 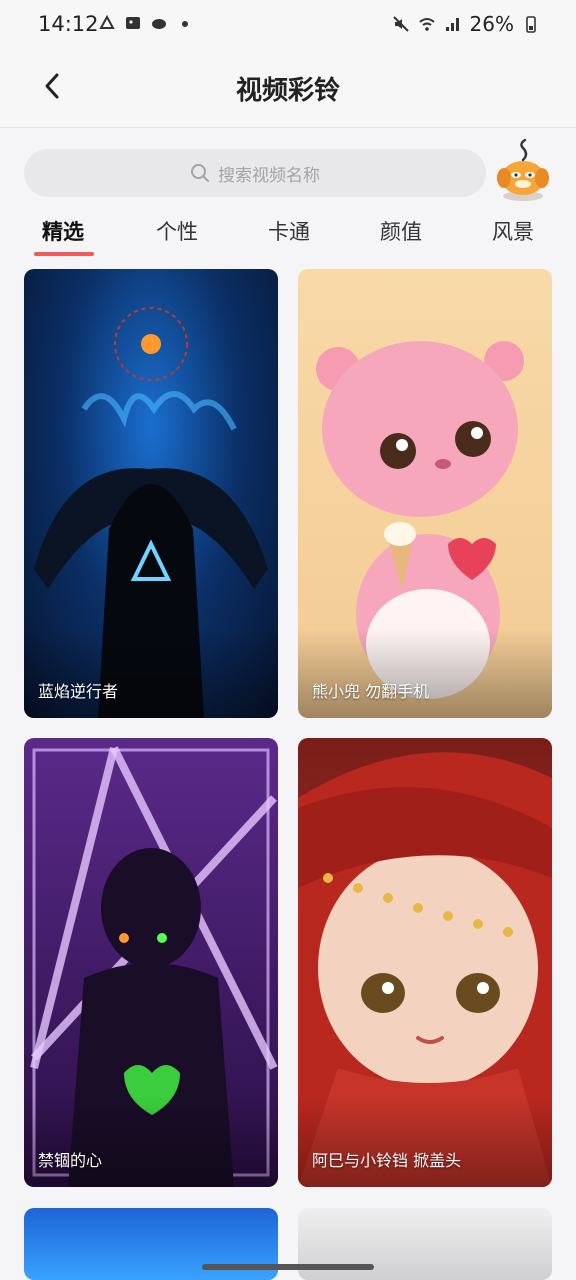 What do you see at coordinates (523, 171) in the screenshot?
I see `mascot-avatar` at bounding box center [523, 171].